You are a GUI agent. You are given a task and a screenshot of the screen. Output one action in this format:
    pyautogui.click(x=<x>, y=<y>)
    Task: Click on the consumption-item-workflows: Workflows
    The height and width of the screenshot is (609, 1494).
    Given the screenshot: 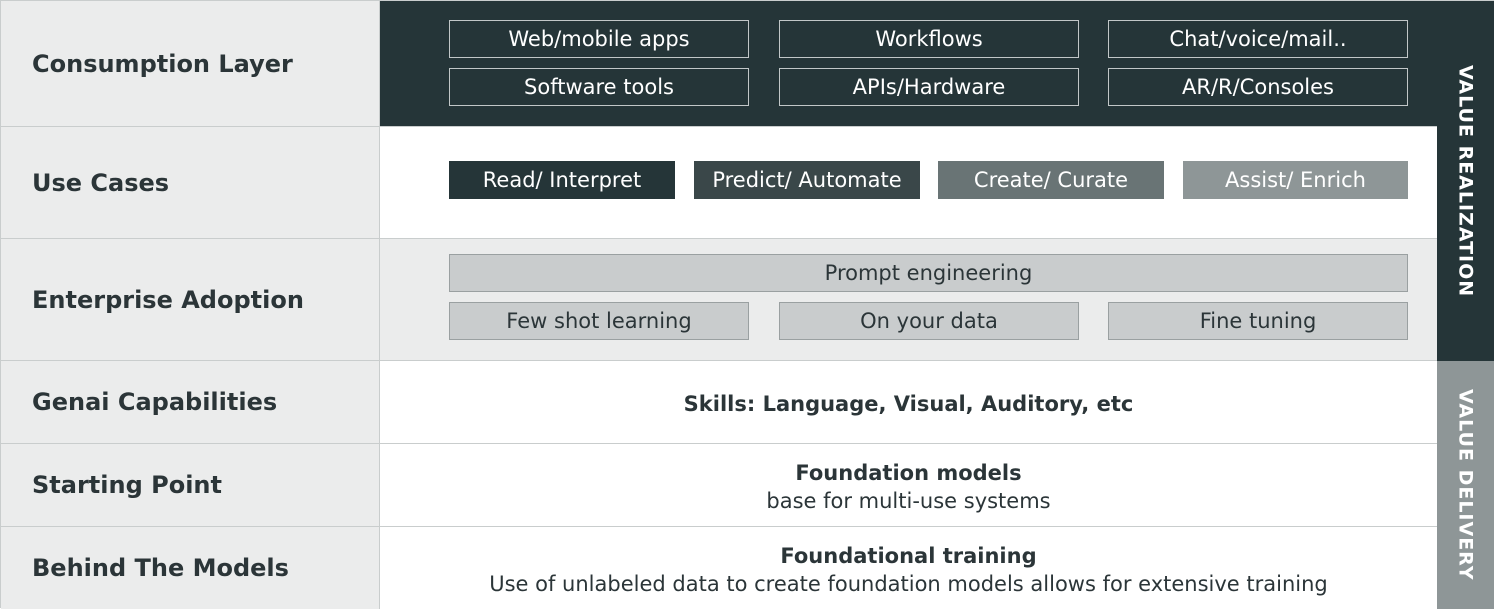 What is the action you would take?
    pyautogui.click(x=929, y=39)
    